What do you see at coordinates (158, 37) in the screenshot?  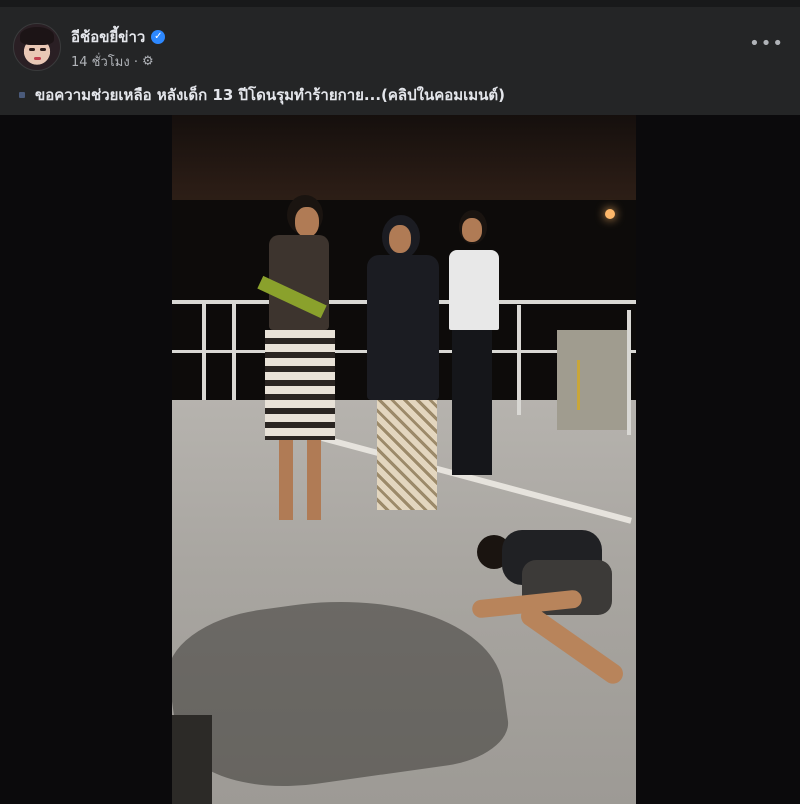 I see `verified-badge-icon: ✓` at bounding box center [158, 37].